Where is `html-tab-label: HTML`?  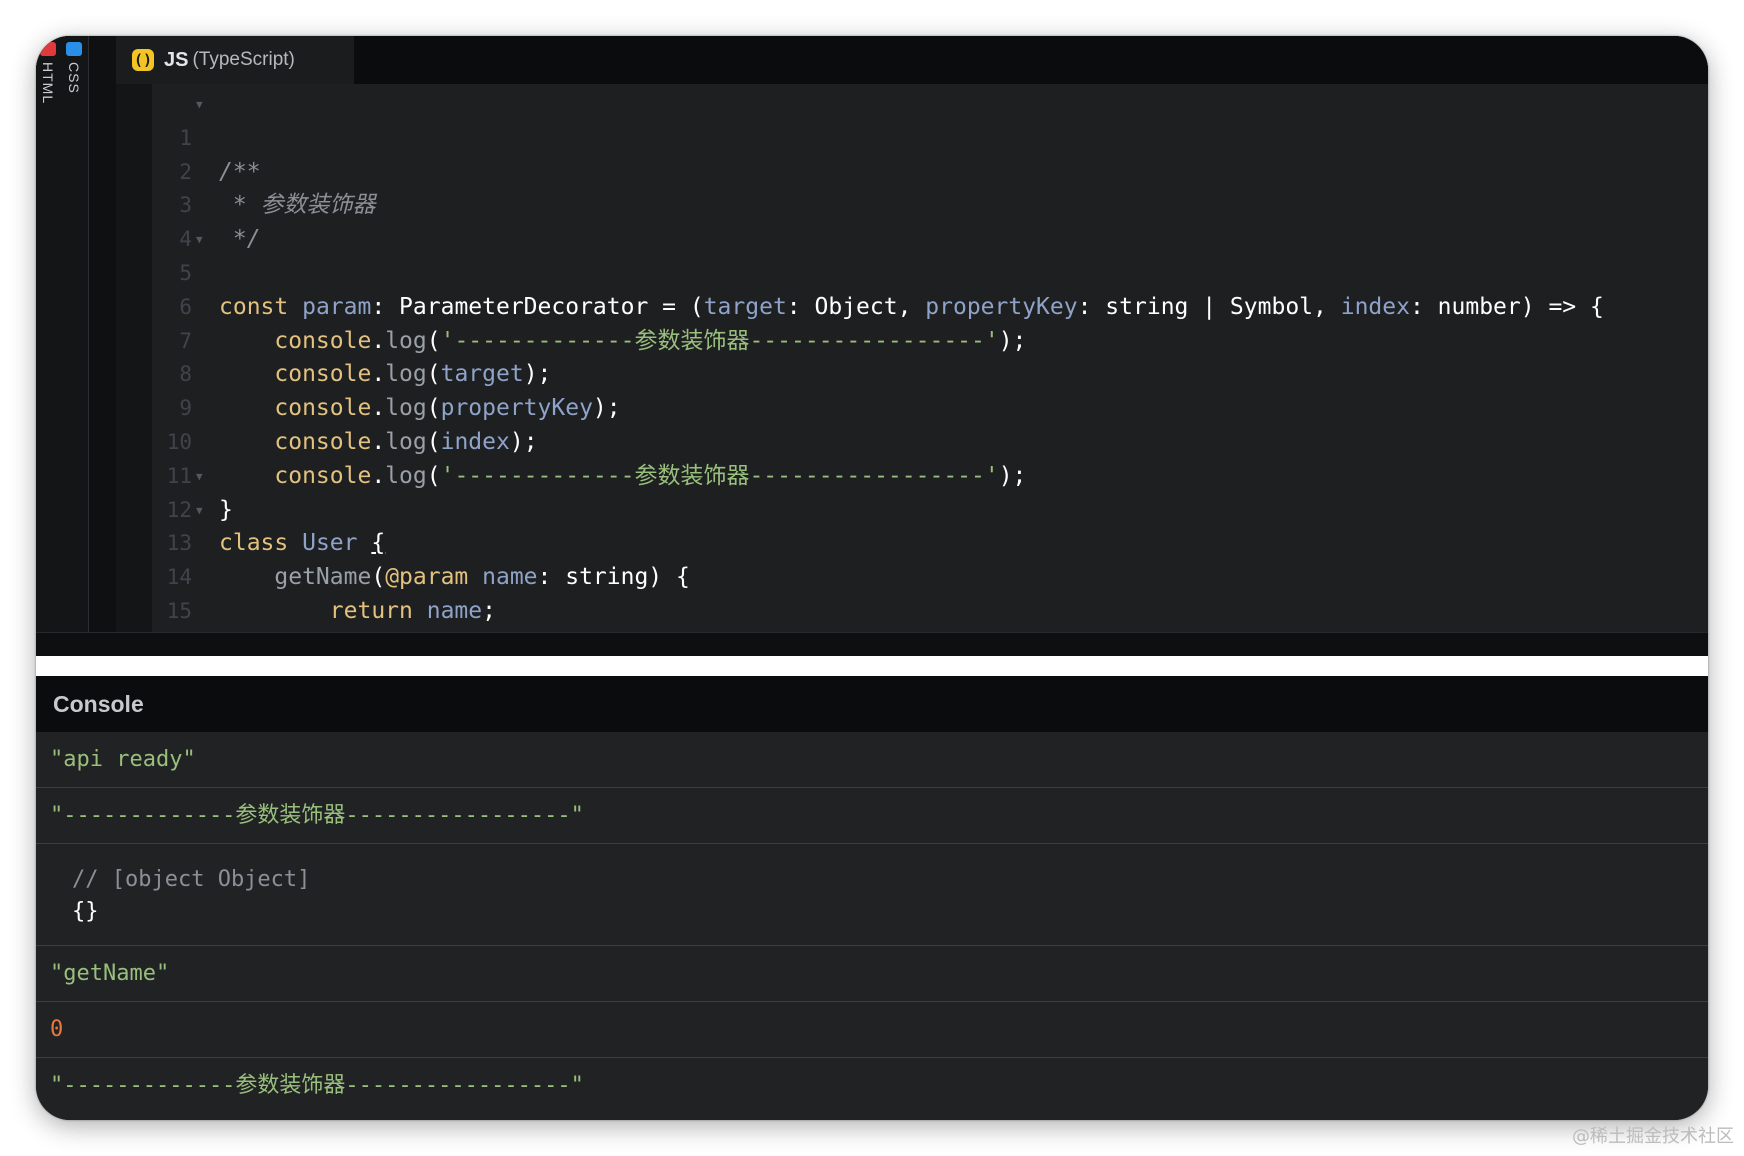
html-tab-label: HTML is located at coordinates (48, 83).